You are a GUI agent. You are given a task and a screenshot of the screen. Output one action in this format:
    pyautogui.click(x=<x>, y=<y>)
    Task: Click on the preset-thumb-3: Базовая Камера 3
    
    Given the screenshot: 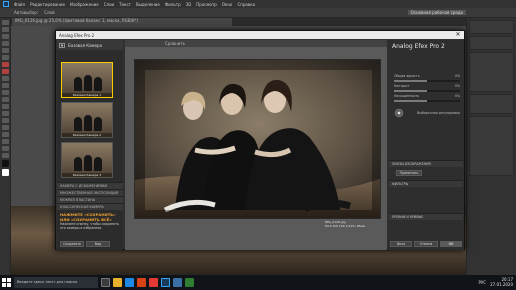 What is the action you would take?
    pyautogui.click(x=87, y=160)
    